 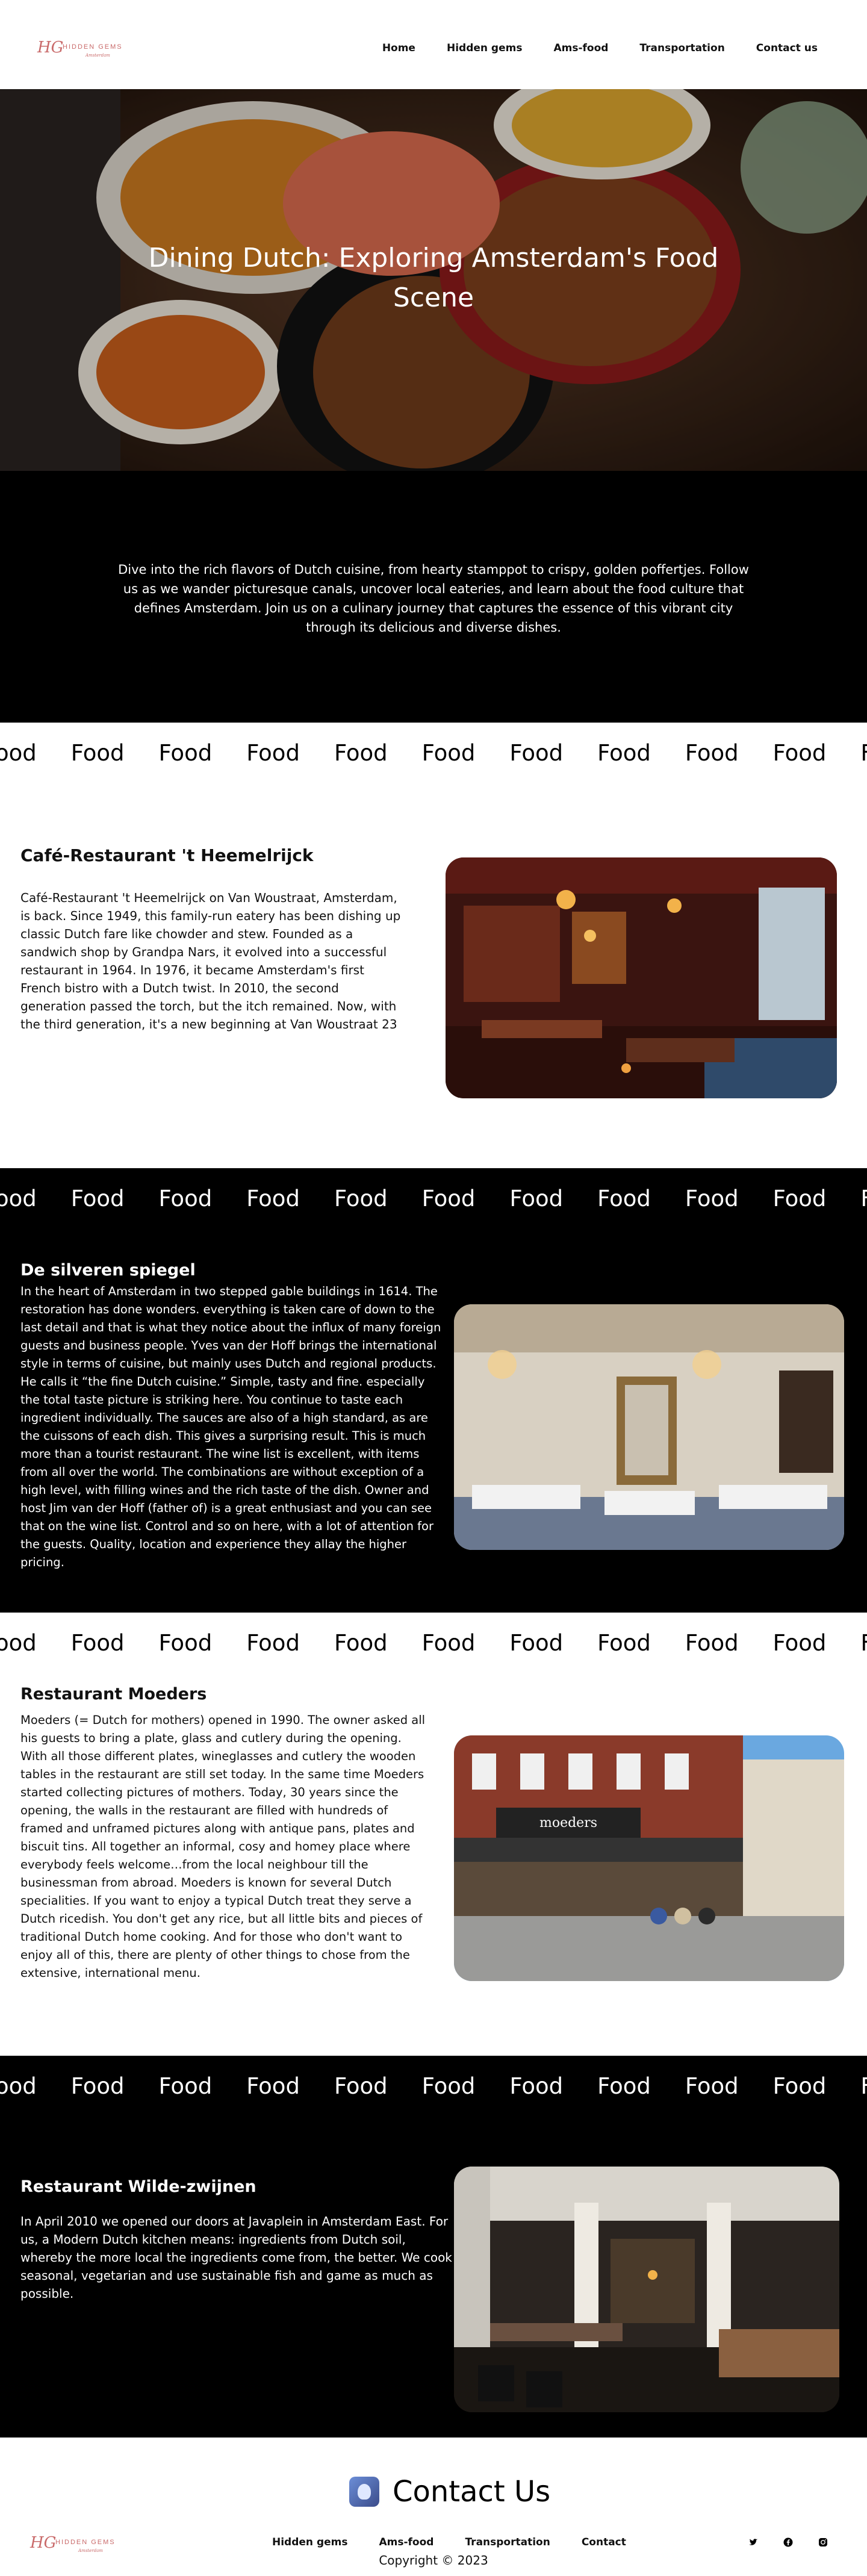 What do you see at coordinates (108, 1270) in the screenshot?
I see `restaurant-title: De silveren spiegel` at bounding box center [108, 1270].